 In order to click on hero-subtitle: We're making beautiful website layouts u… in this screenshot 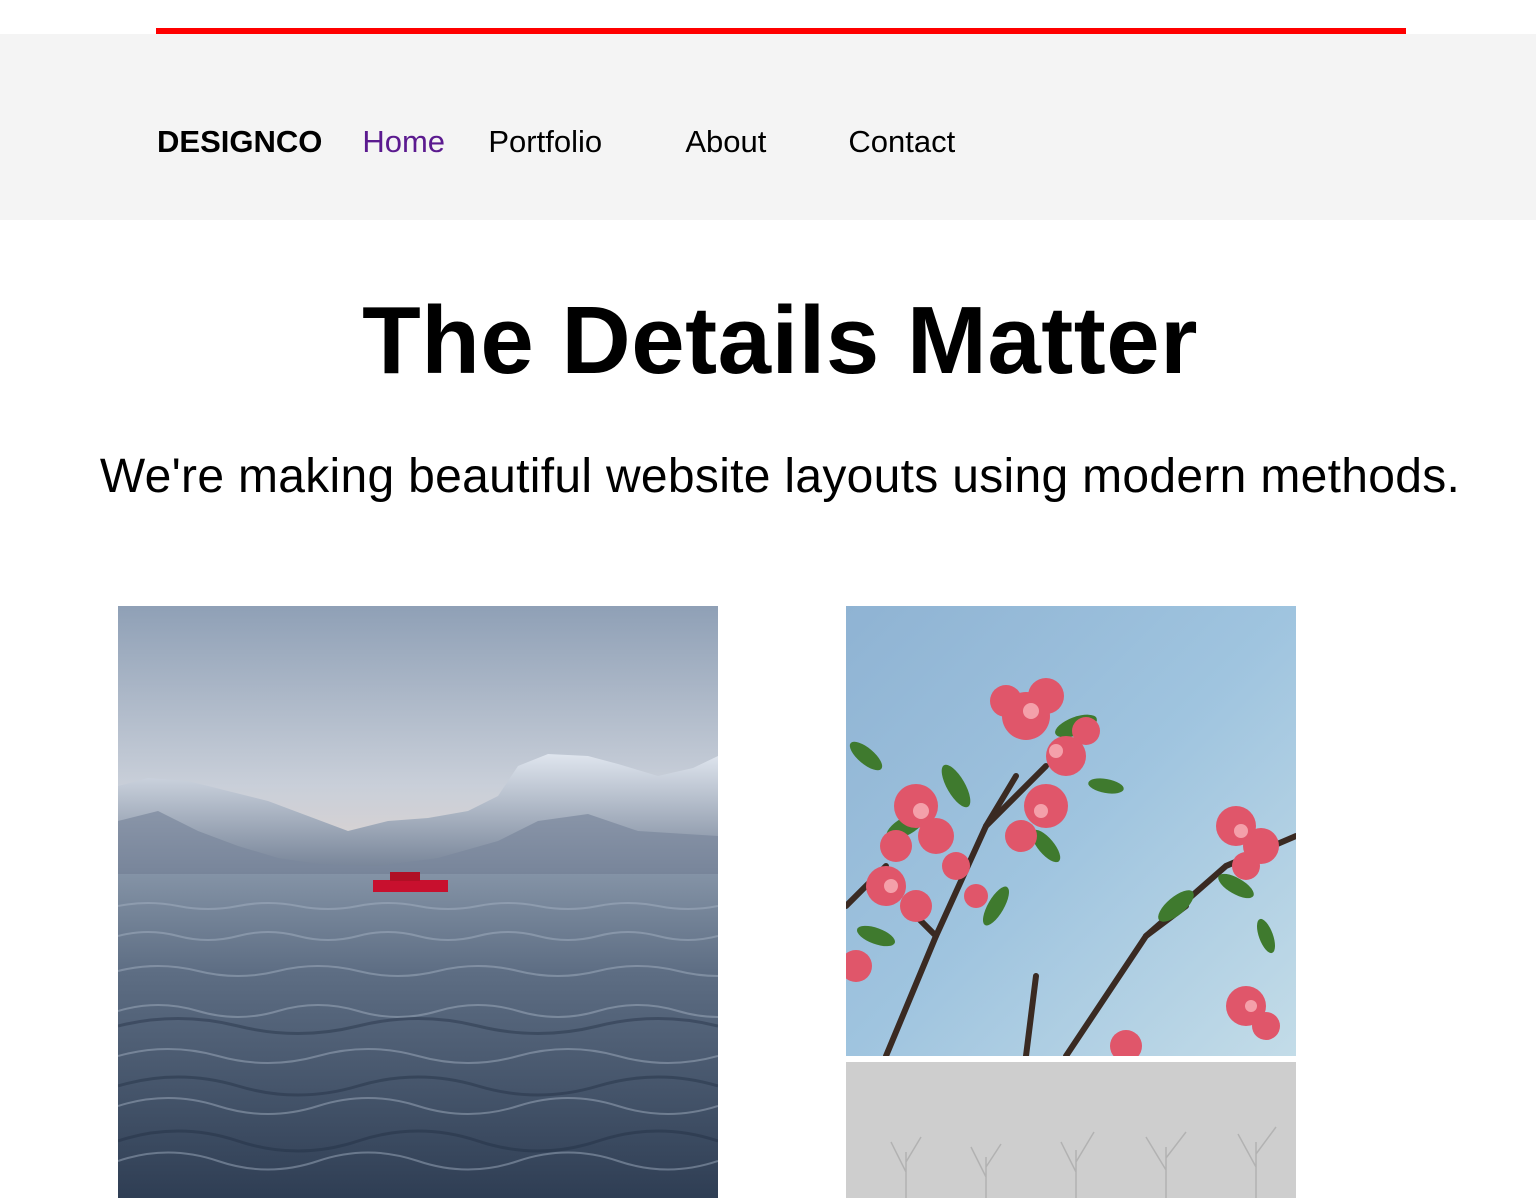, I will do `click(780, 476)`.